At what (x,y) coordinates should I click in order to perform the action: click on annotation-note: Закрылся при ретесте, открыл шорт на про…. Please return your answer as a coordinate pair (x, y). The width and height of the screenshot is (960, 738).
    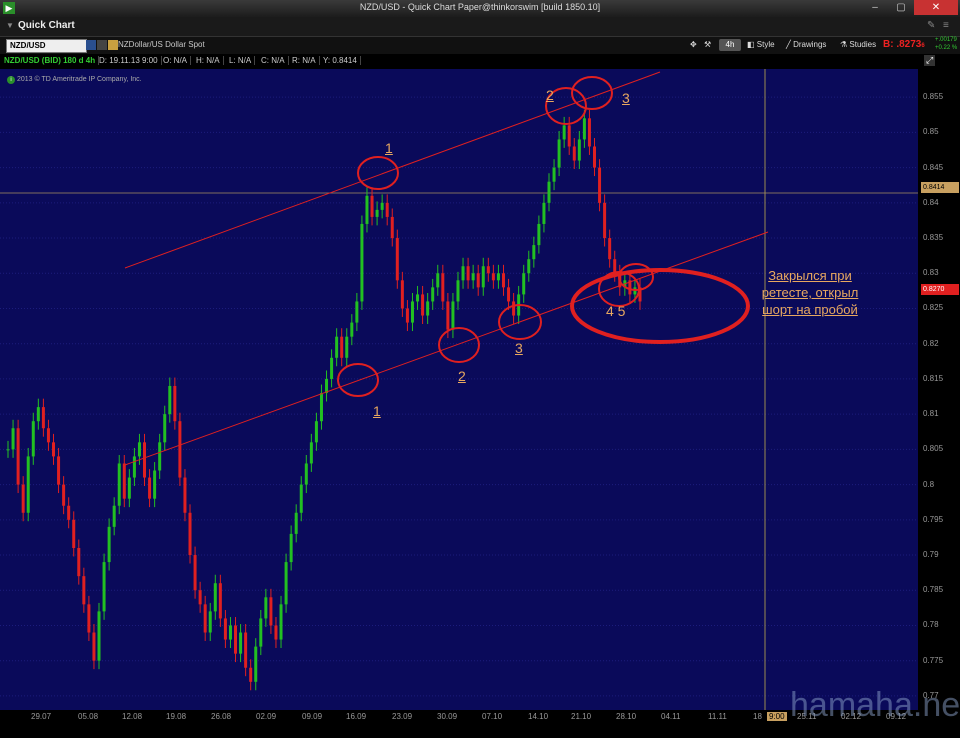
    Looking at the image, I should click on (810, 292).